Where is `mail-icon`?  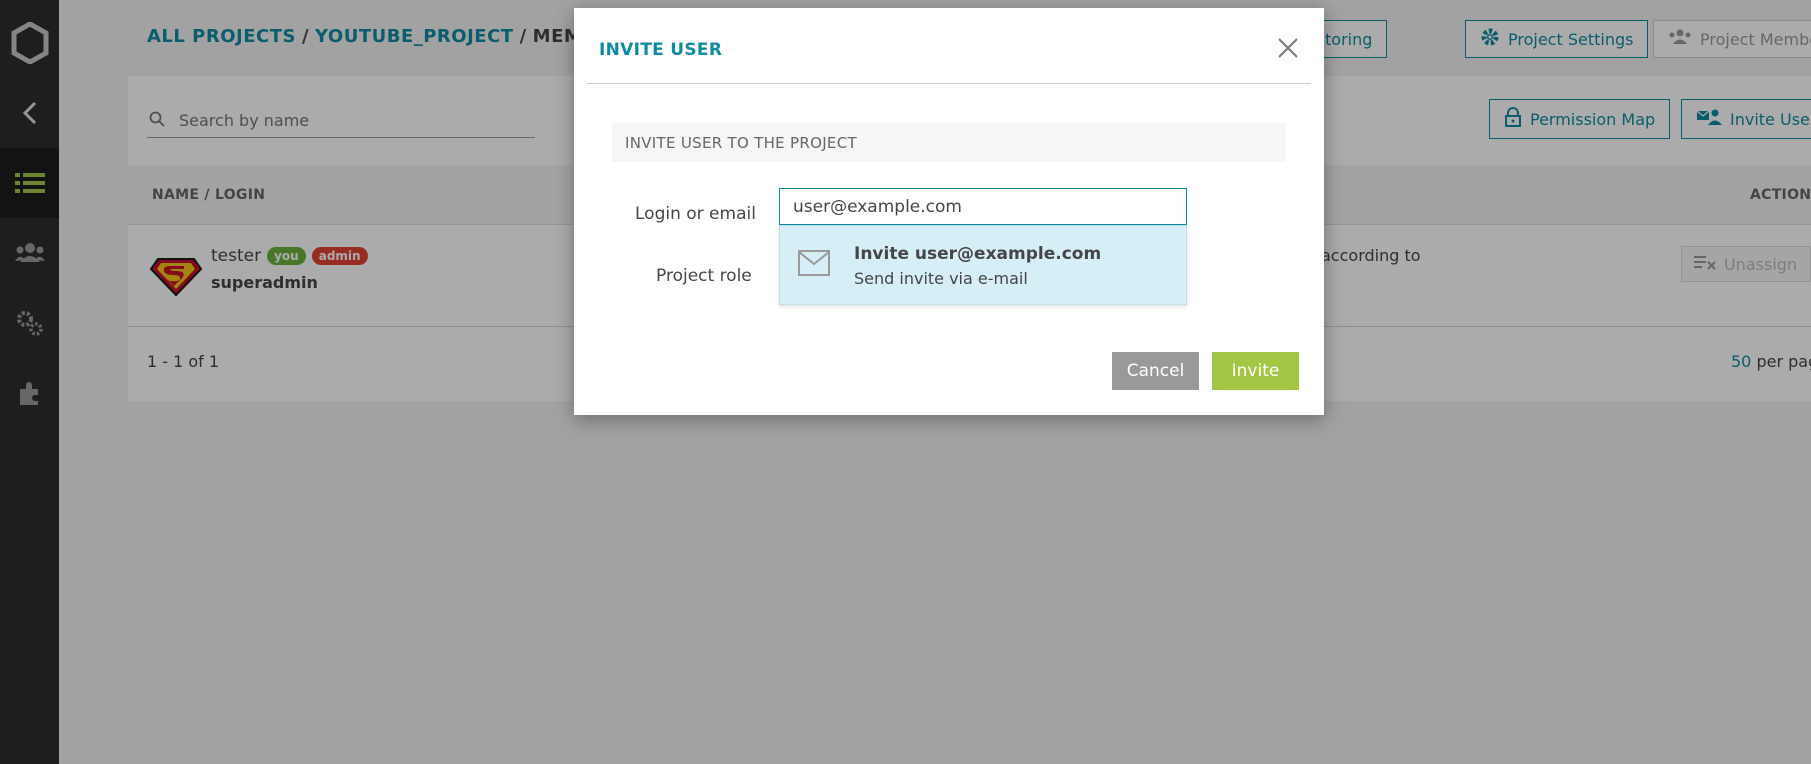
mail-icon is located at coordinates (814, 263).